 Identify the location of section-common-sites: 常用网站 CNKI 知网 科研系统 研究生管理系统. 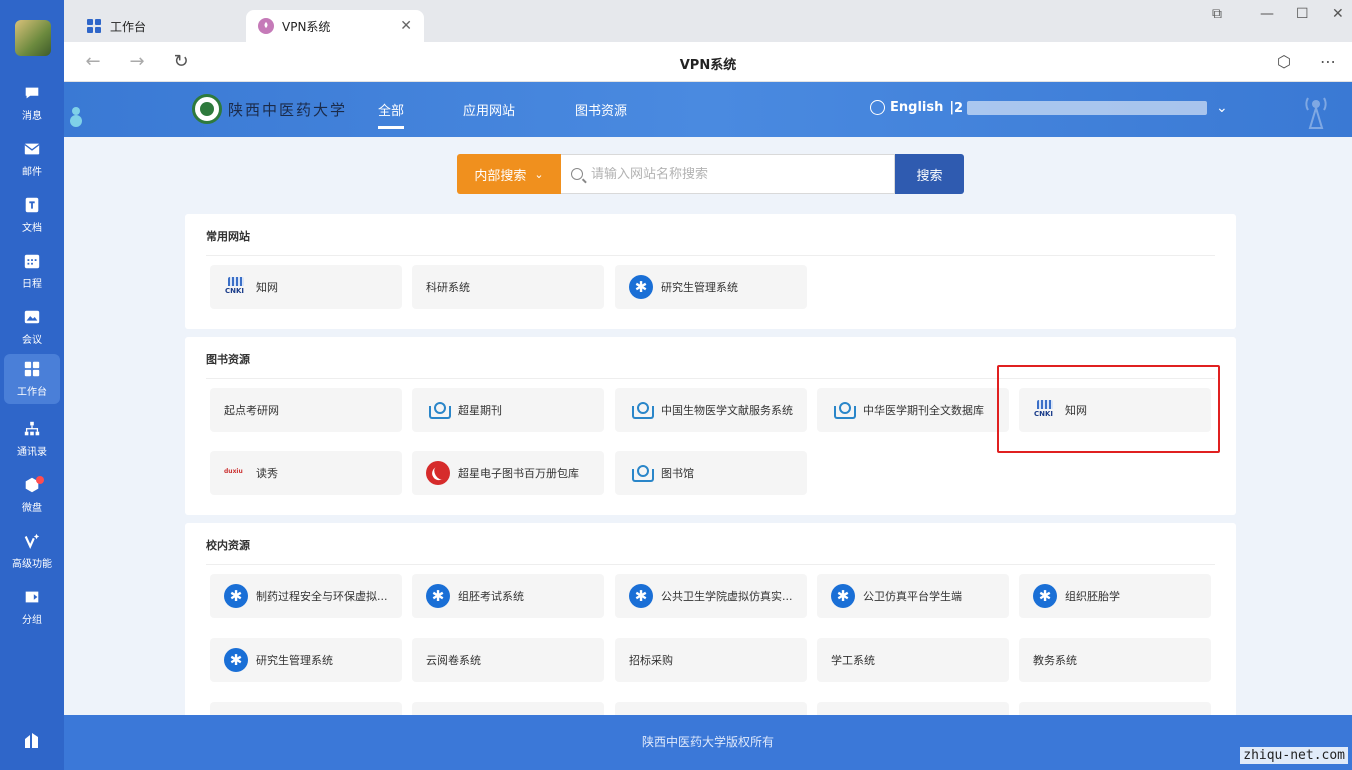
(710, 271).